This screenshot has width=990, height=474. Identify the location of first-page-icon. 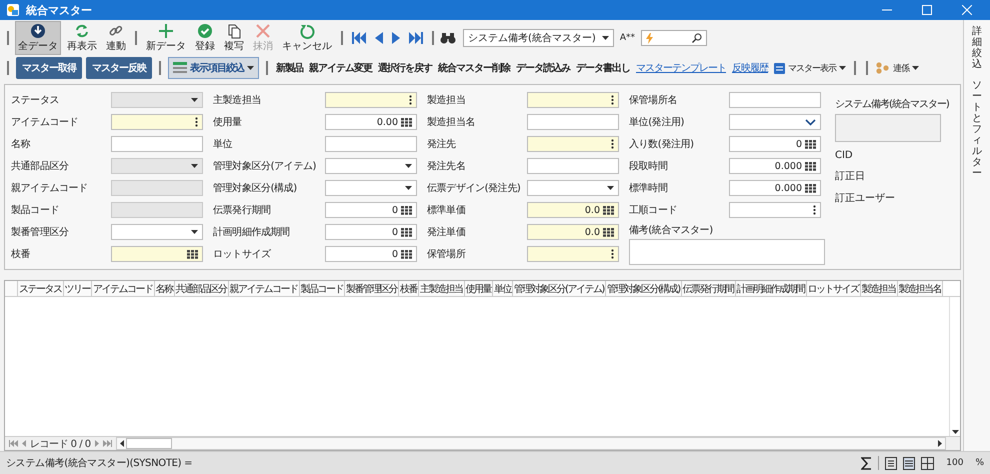
(13, 443).